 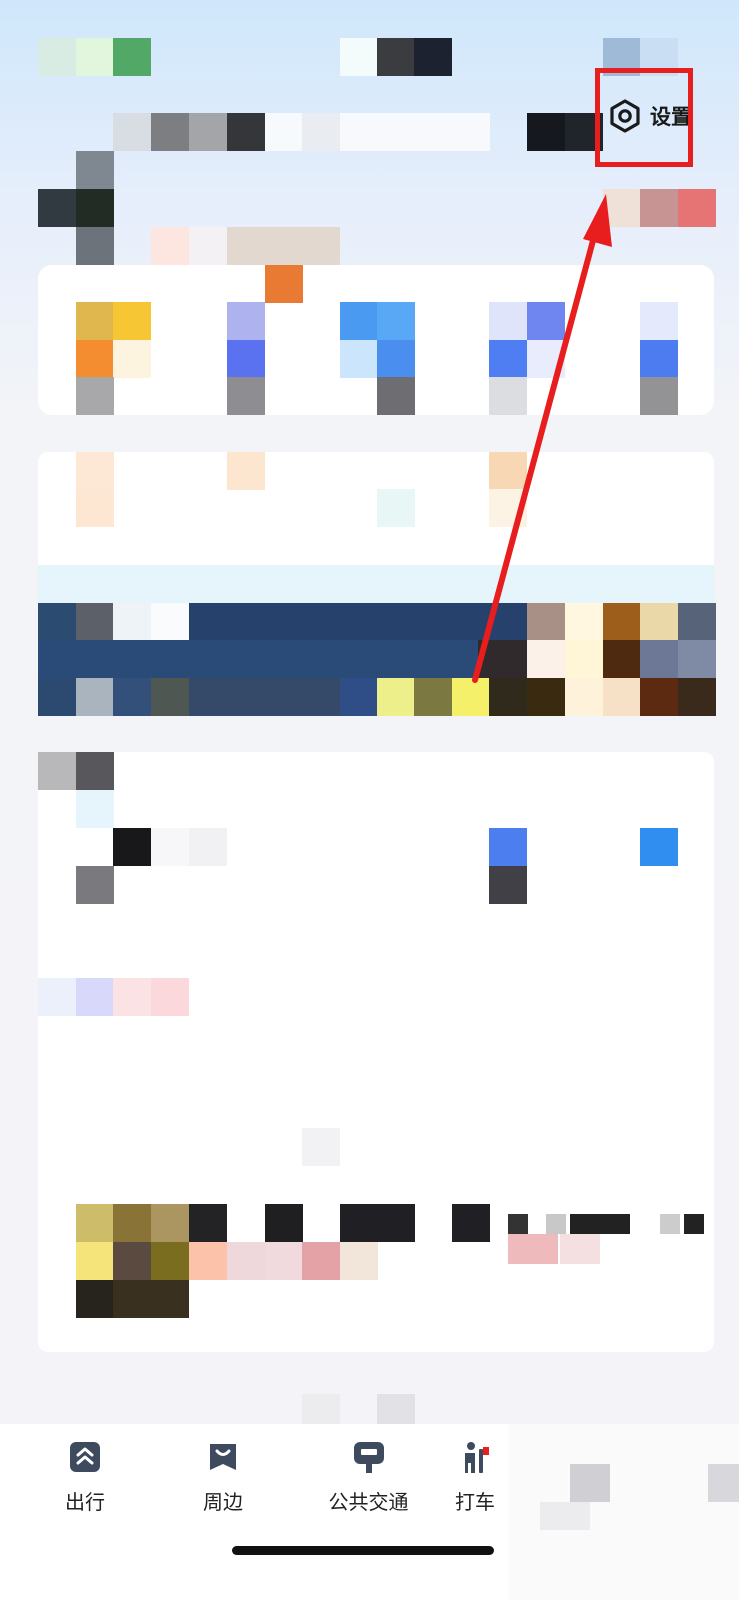 I want to click on nav-item-taxi: 打车, so click(x=475, y=1476).